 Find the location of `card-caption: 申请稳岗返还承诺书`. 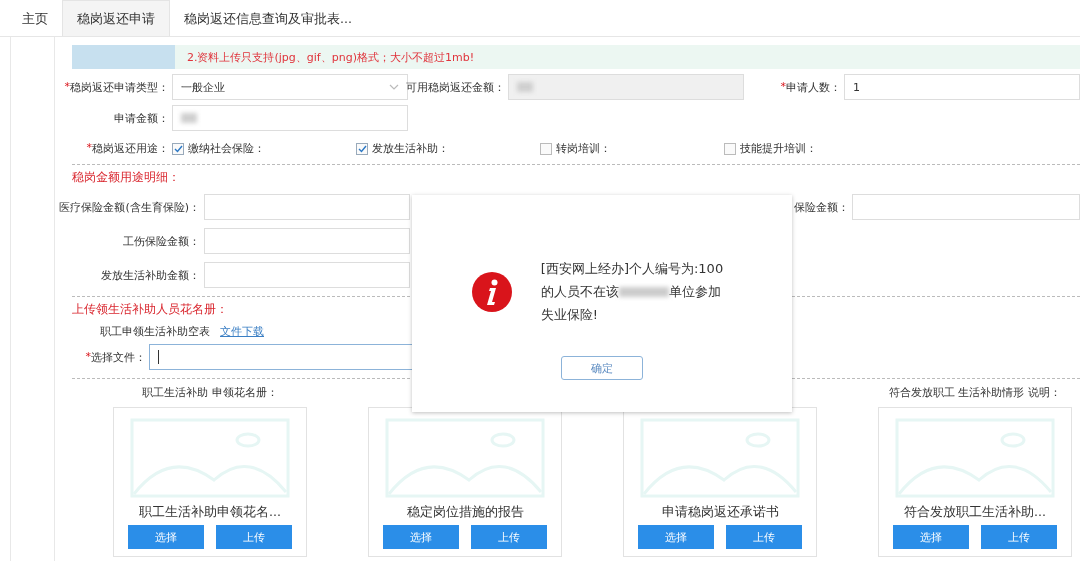

card-caption: 申请稳岗返还承诺书 is located at coordinates (720, 512).